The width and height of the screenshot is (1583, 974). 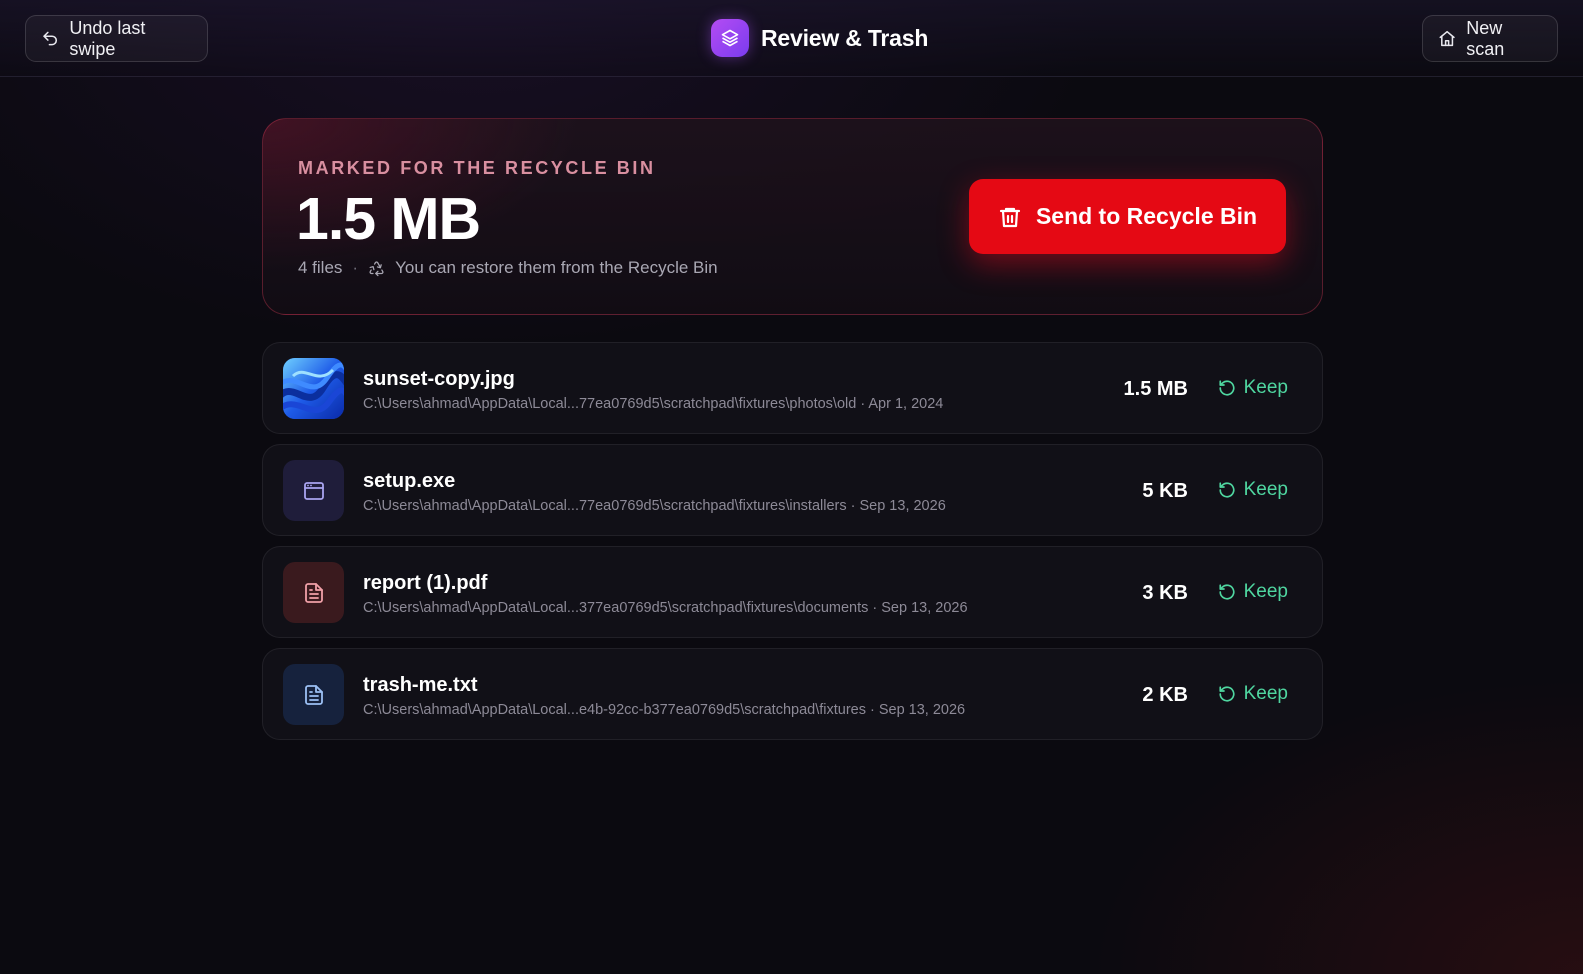 I want to click on undo-label: Undo last swipe, so click(x=107, y=38).